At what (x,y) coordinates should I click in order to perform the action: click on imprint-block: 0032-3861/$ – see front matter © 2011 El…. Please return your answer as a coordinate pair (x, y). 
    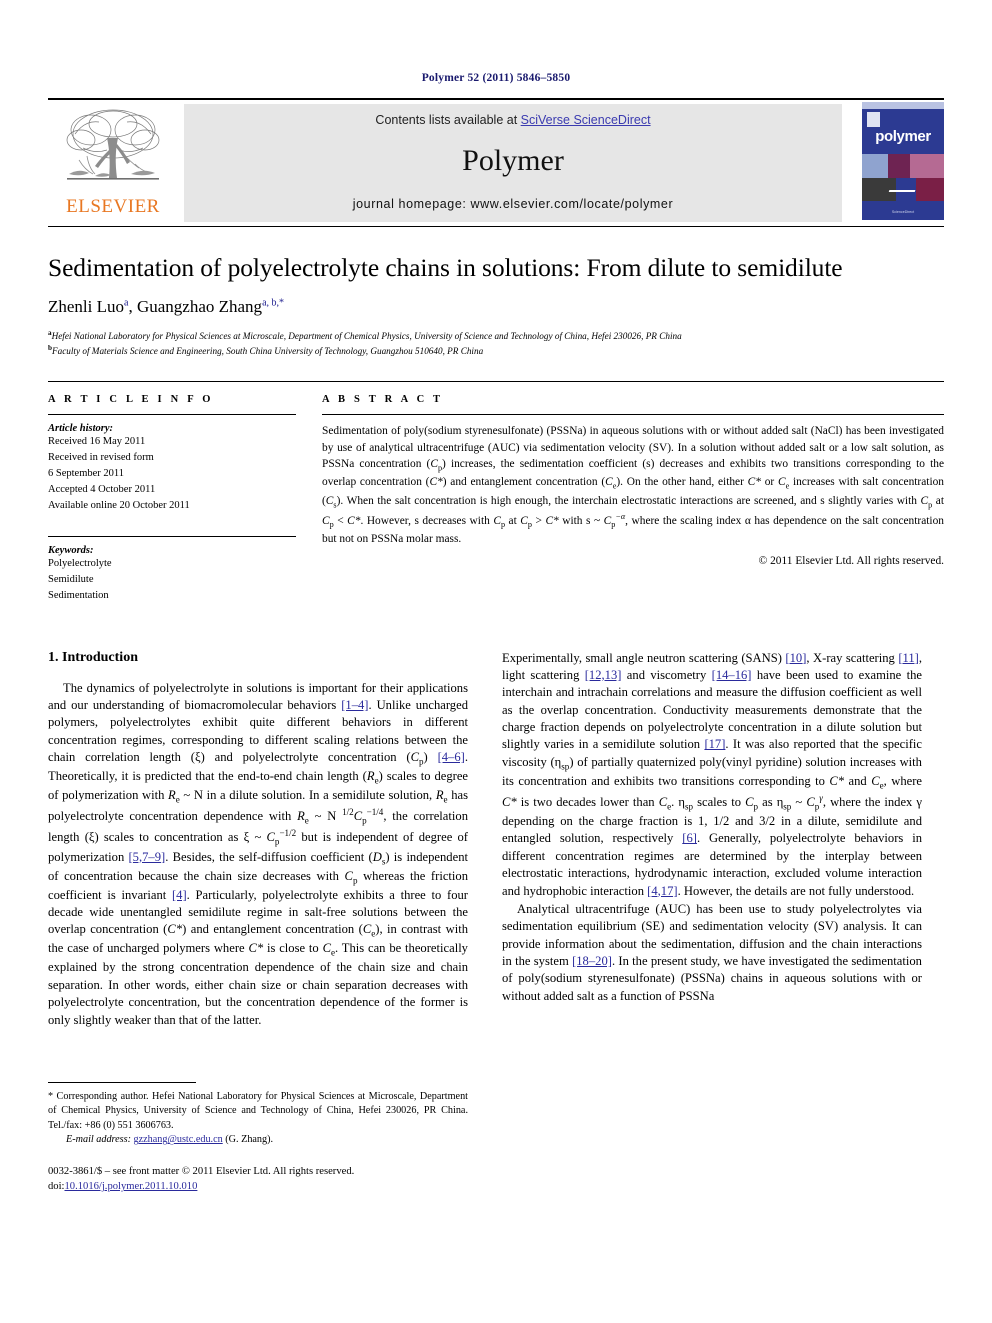
    Looking at the image, I should click on (258, 1179).